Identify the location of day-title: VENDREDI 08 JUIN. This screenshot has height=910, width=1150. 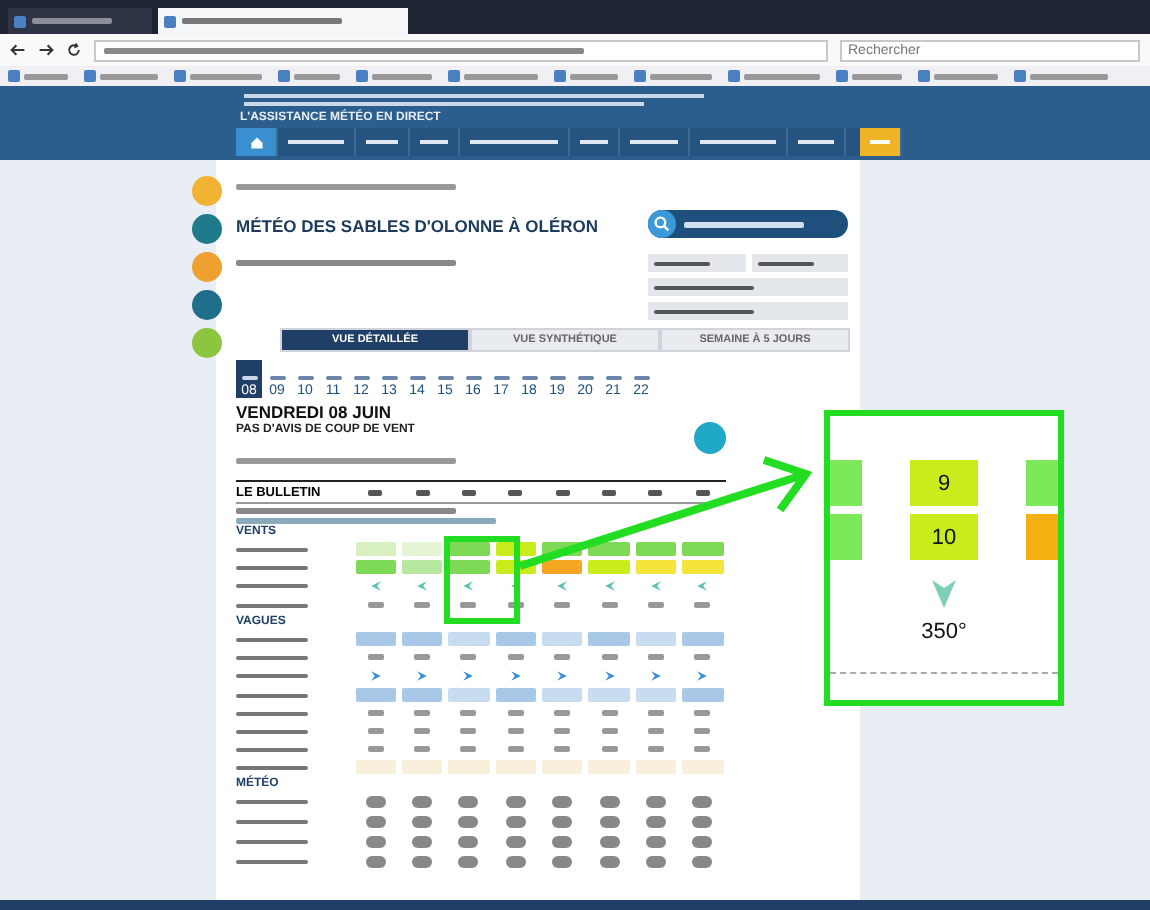
(314, 412).